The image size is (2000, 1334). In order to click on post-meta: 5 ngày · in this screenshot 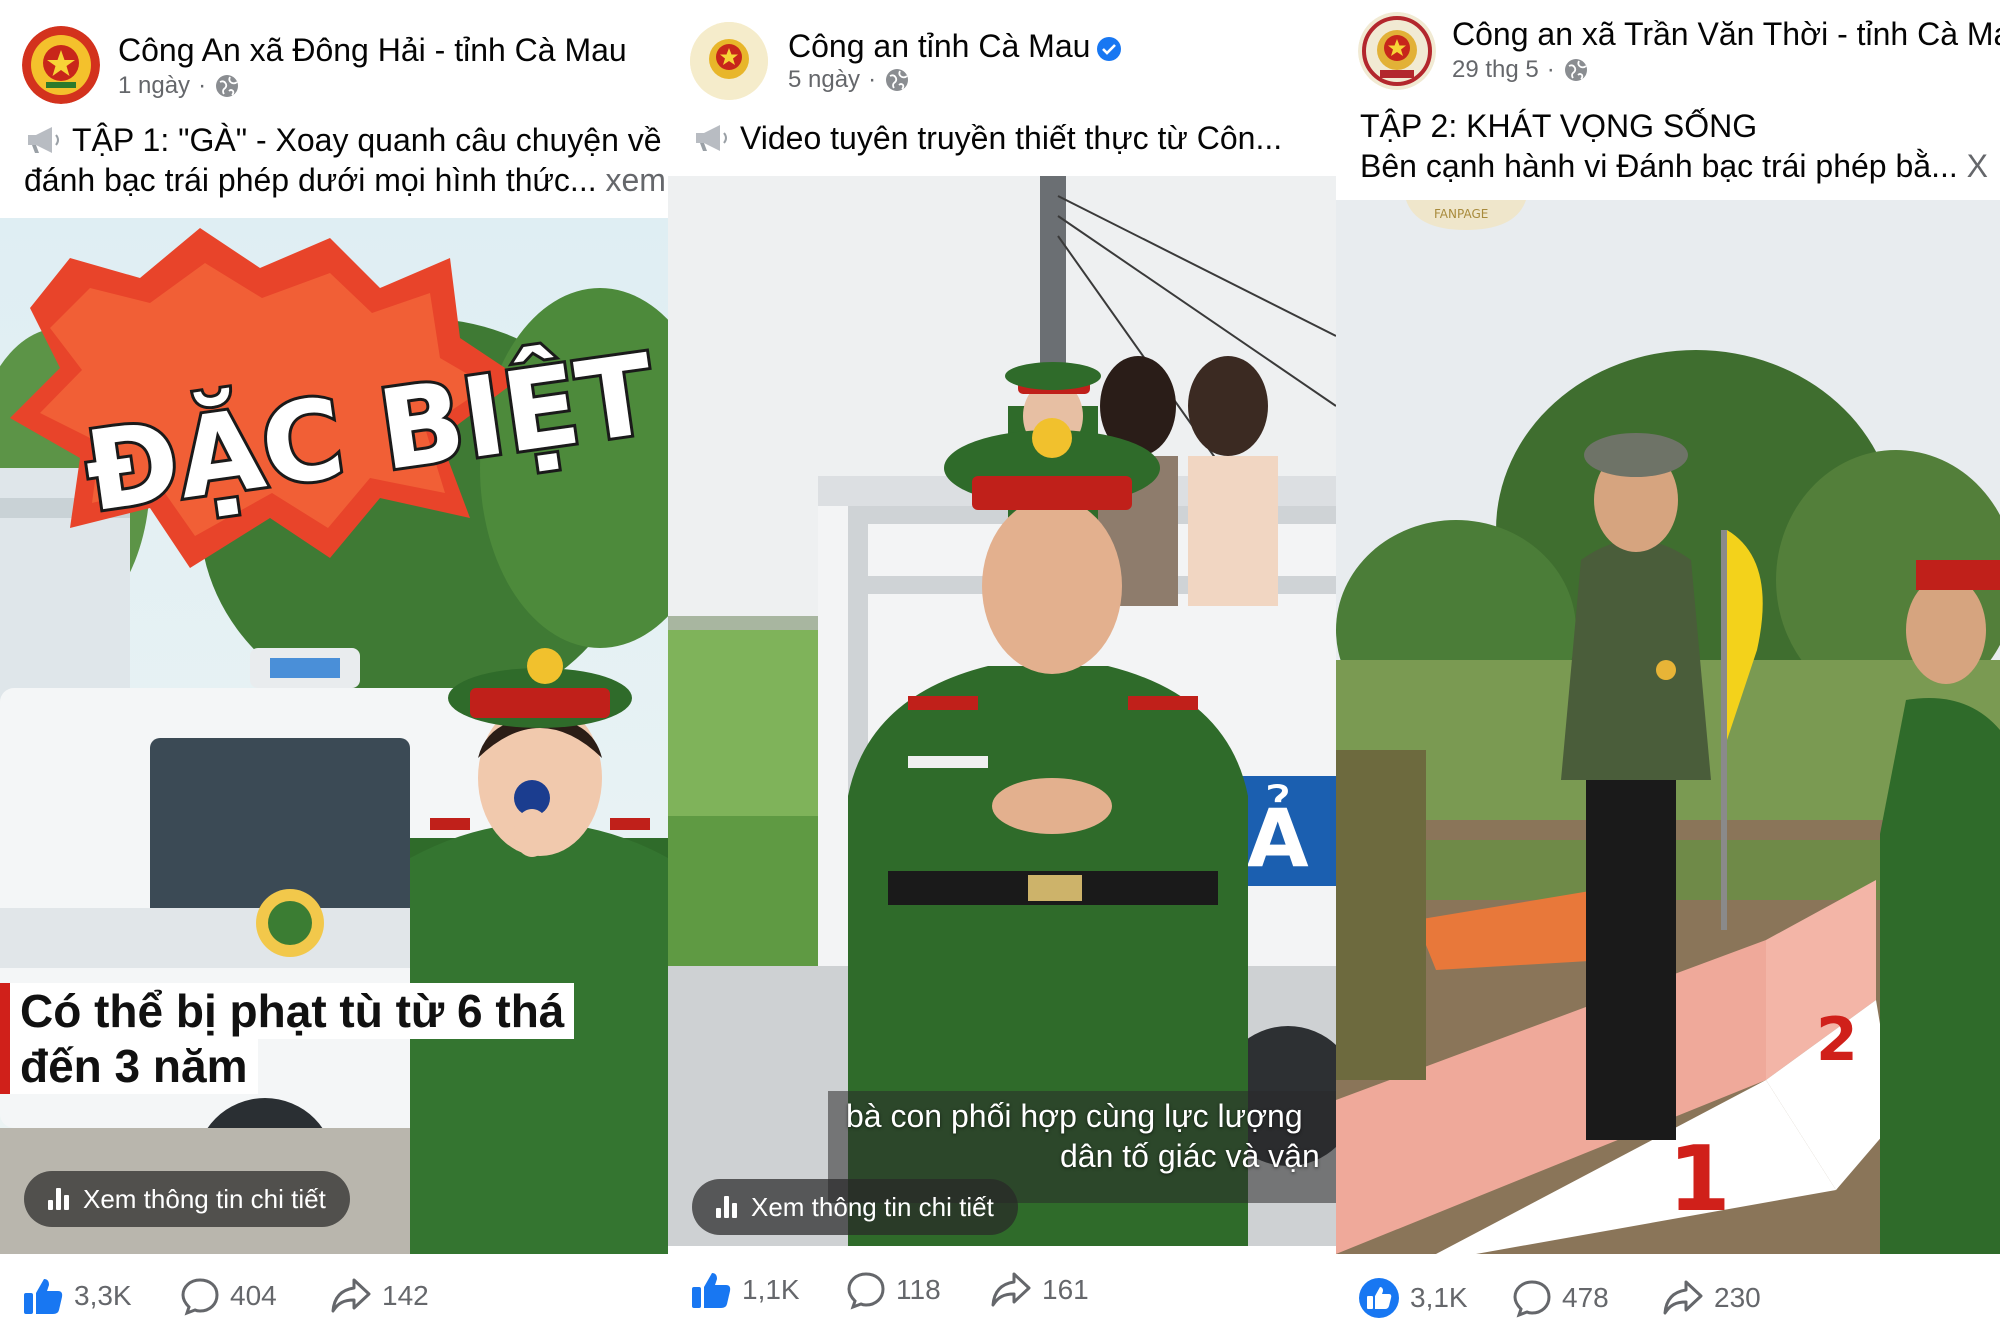, I will do `click(849, 80)`.